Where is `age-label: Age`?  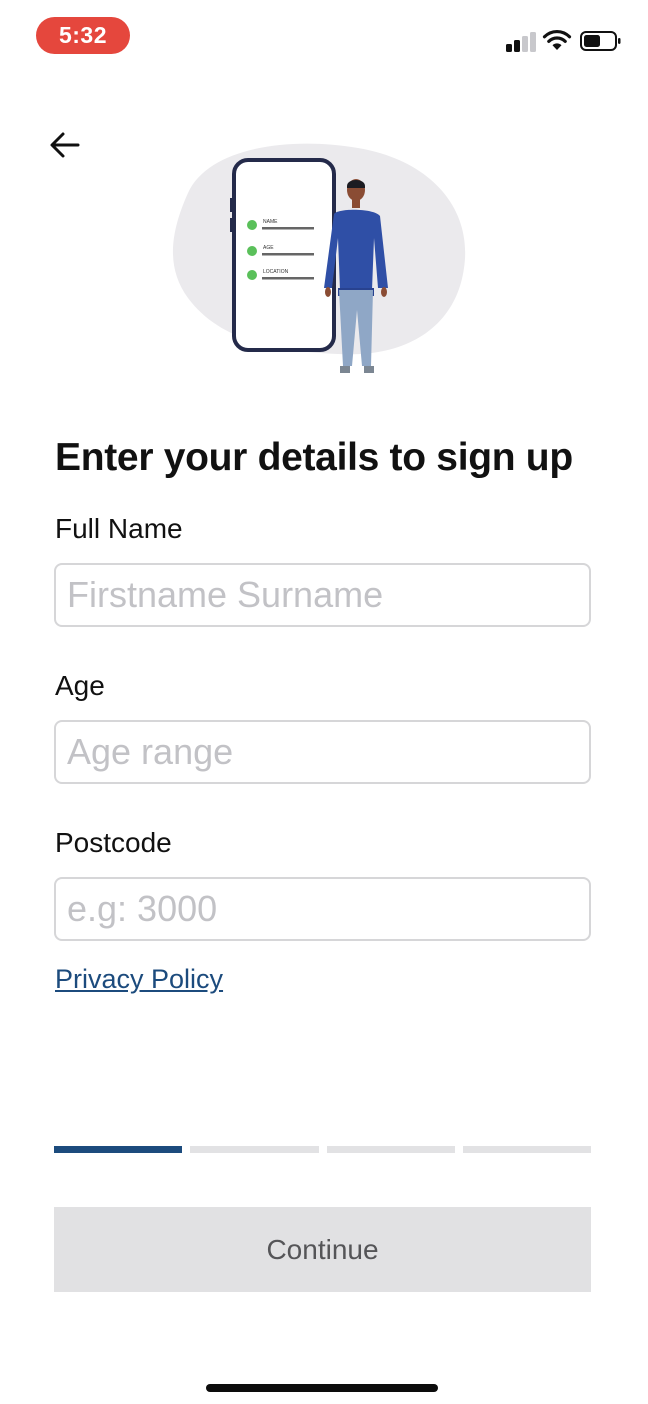
age-label: Age is located at coordinates (80, 685).